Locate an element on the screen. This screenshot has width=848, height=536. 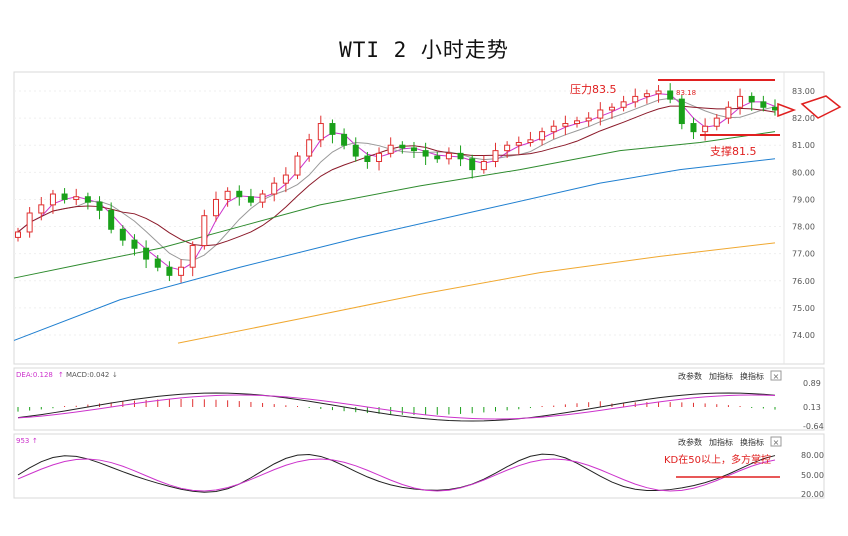
up-arrow-icon: ↑ is located at coordinates (61, 375).